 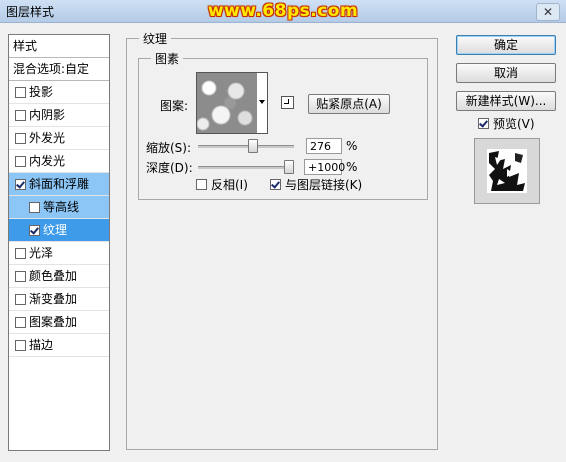 What do you see at coordinates (324, 167) in the screenshot?
I see `depth-input: +1000` at bounding box center [324, 167].